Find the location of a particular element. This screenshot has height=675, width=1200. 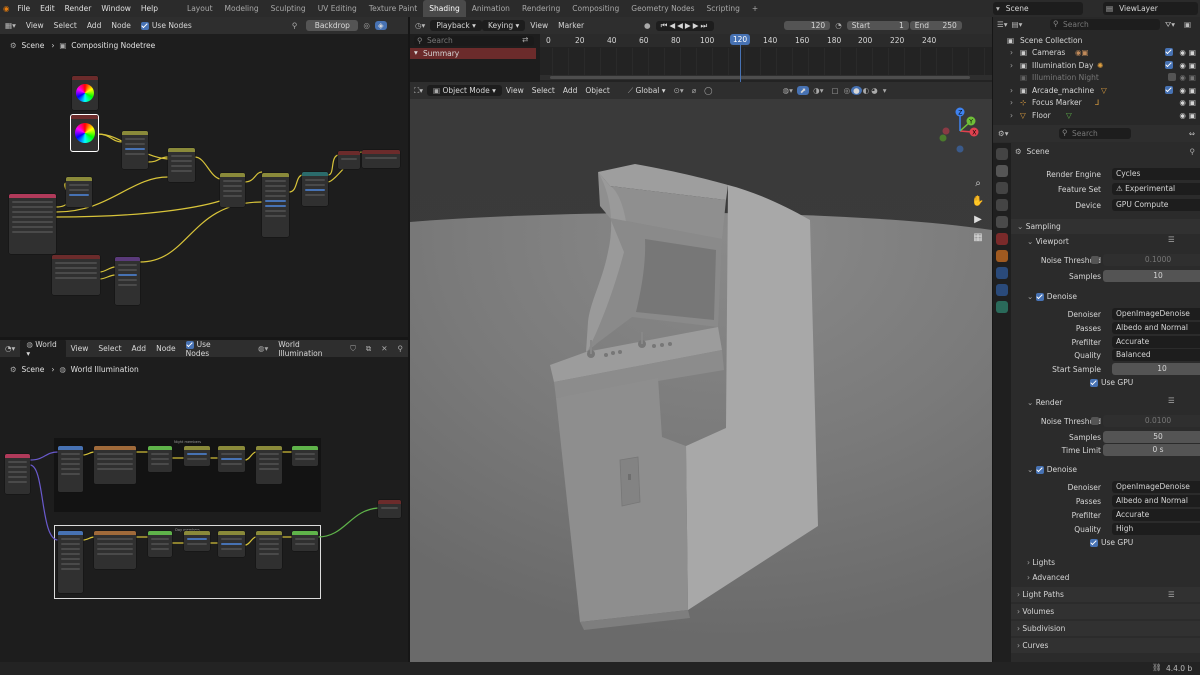

lock-icon: ▦ is located at coordinates (978, 237).